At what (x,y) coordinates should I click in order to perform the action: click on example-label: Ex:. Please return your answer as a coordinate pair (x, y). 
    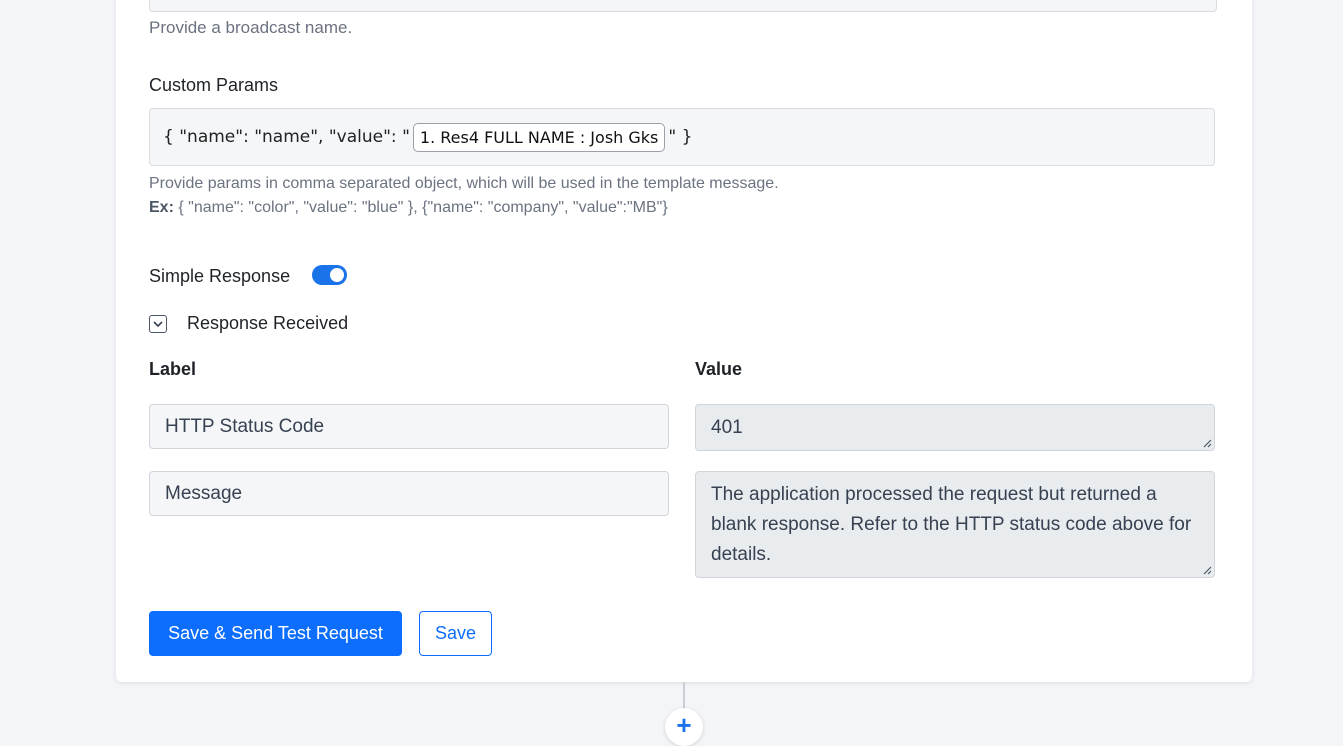
    Looking at the image, I should click on (161, 207).